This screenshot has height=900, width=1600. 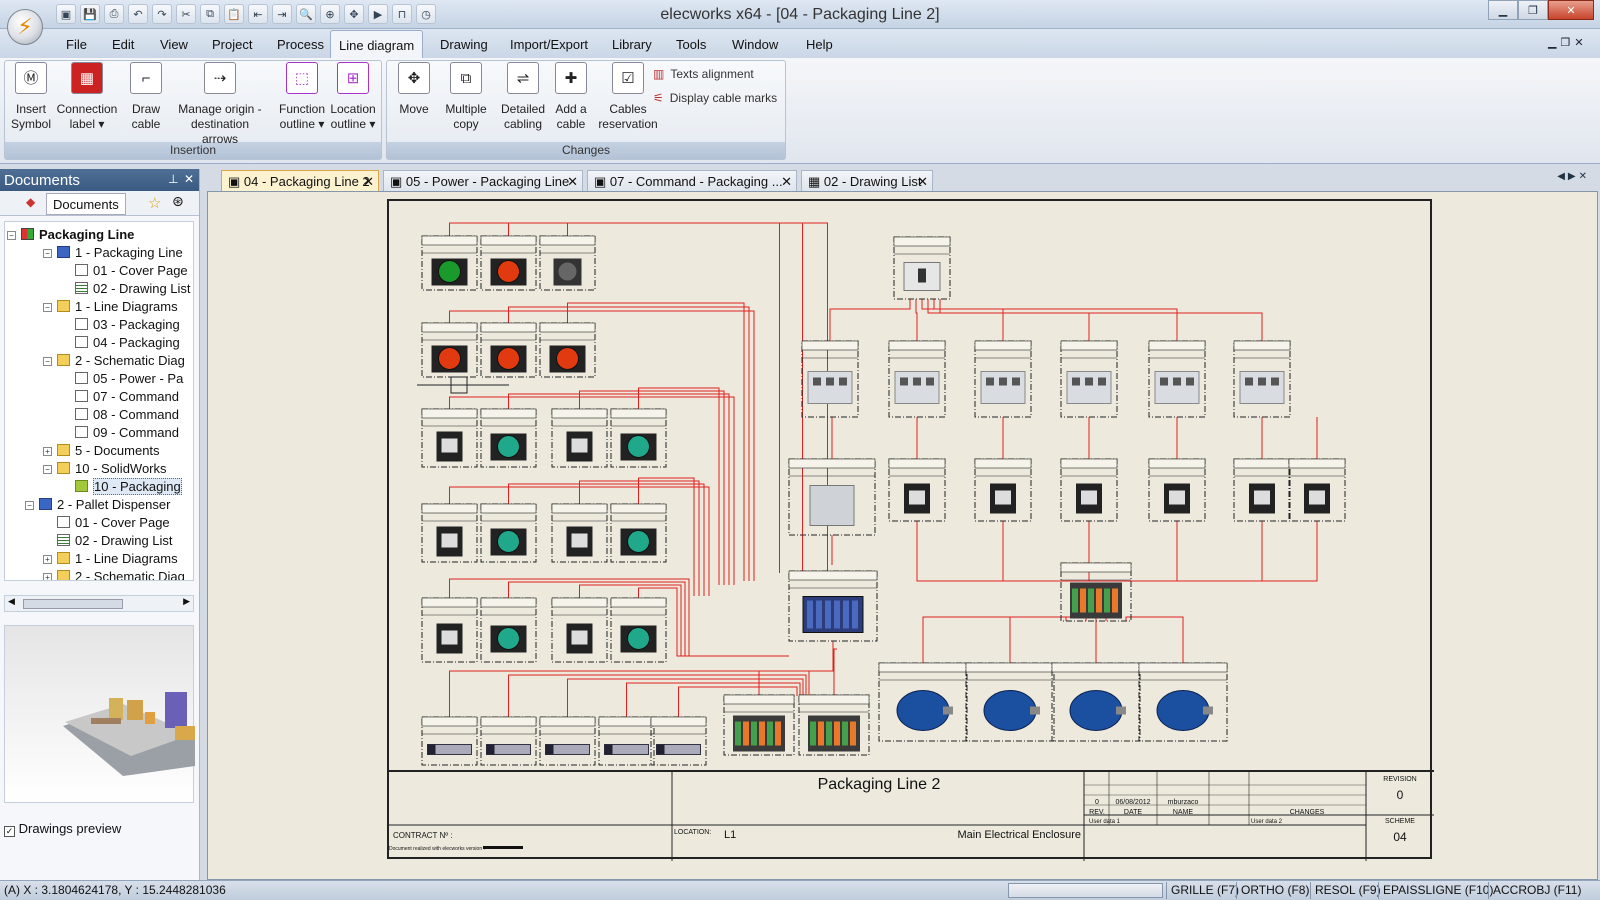 I want to click on menu-library: Library, so click(x=632, y=44).